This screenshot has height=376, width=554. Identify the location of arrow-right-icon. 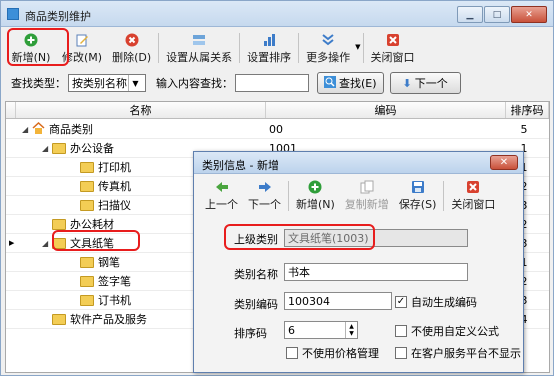
(265, 187).